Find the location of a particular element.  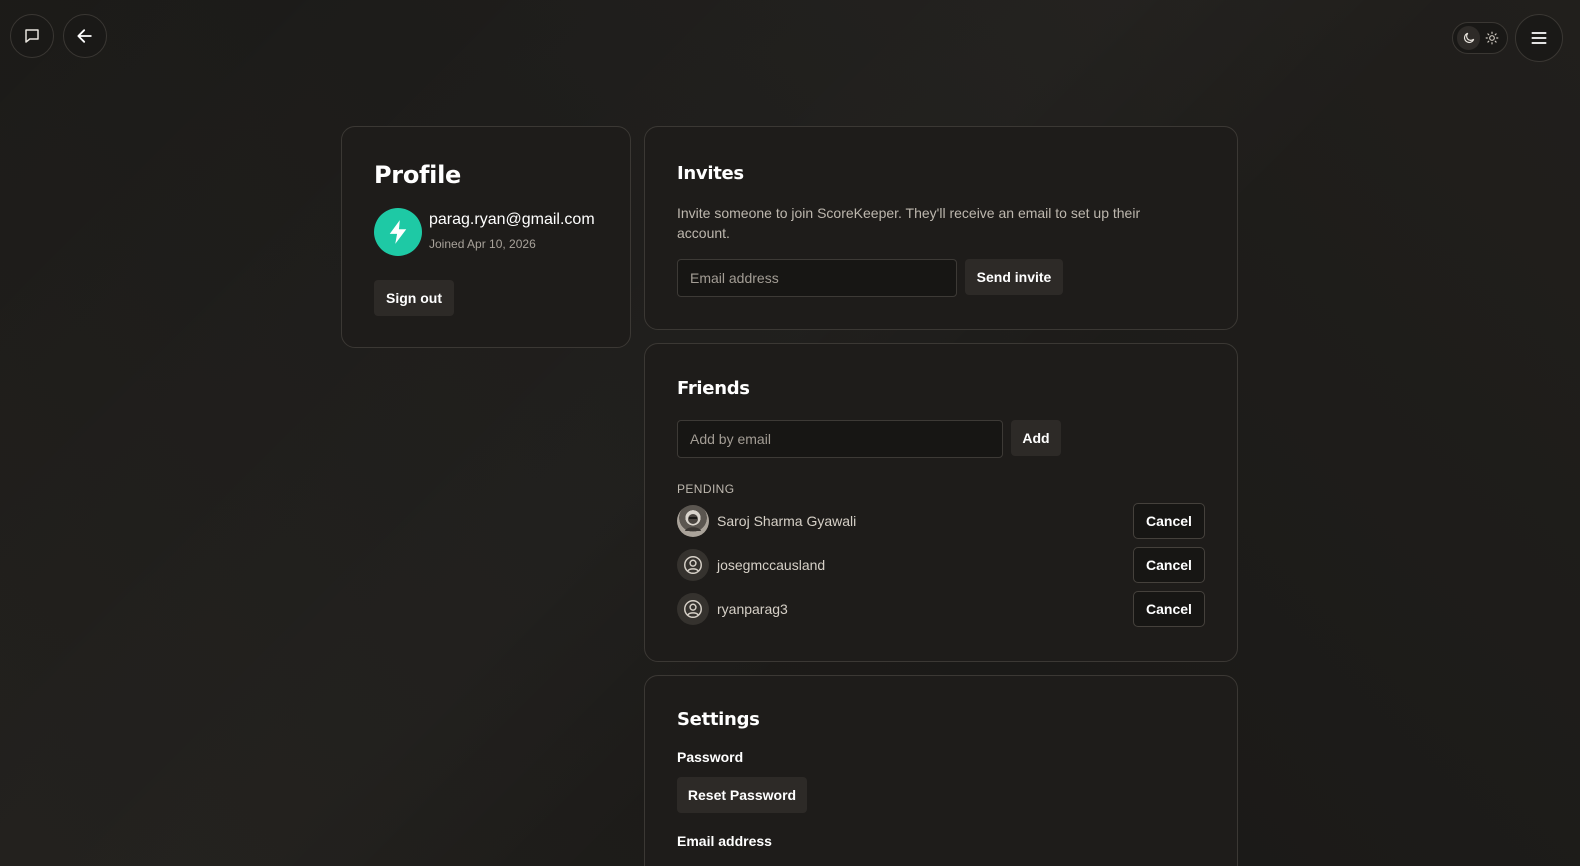

moon-icon is located at coordinates (1468, 37).